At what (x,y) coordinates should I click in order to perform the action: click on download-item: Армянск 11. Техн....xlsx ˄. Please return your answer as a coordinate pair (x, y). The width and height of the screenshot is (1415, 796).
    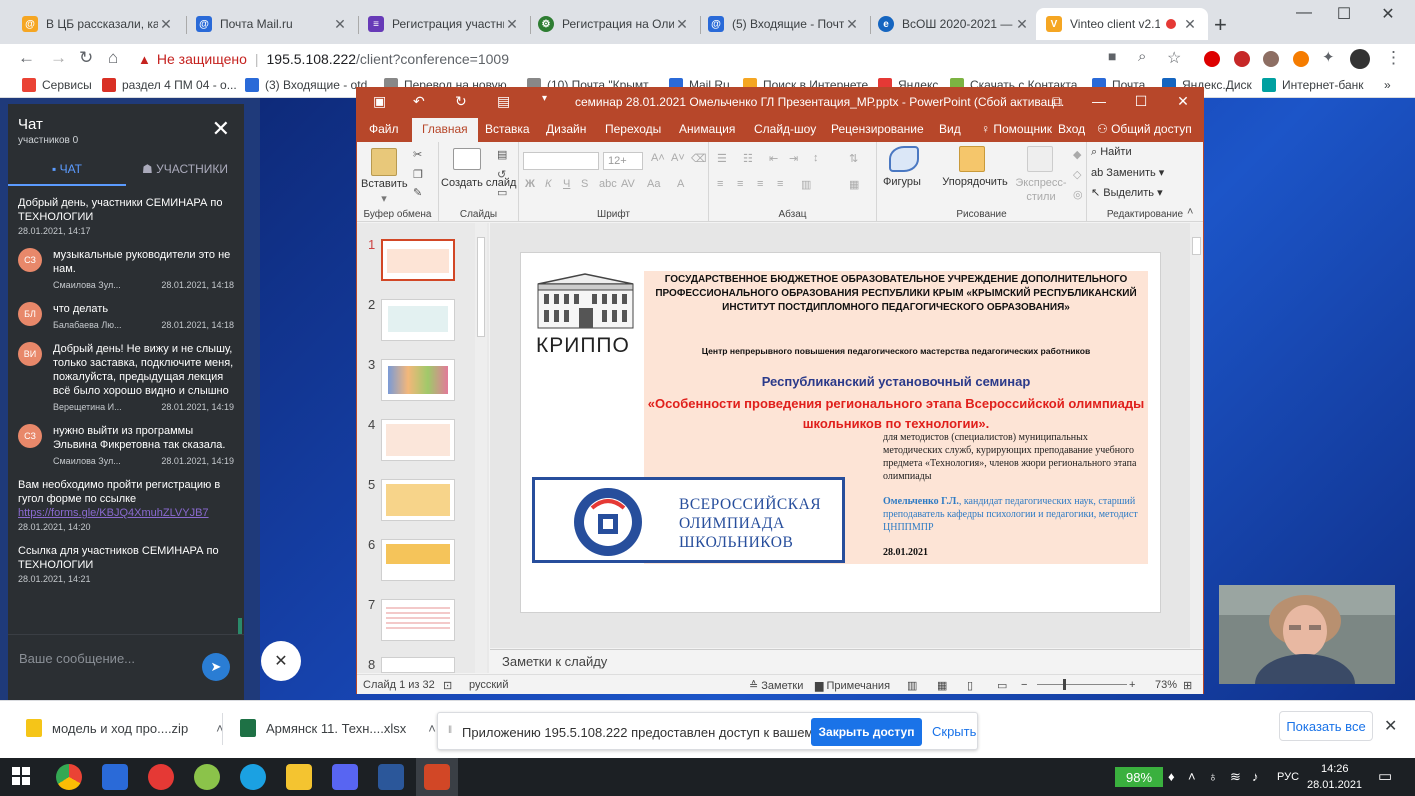
    Looking at the image, I should click on (338, 728).